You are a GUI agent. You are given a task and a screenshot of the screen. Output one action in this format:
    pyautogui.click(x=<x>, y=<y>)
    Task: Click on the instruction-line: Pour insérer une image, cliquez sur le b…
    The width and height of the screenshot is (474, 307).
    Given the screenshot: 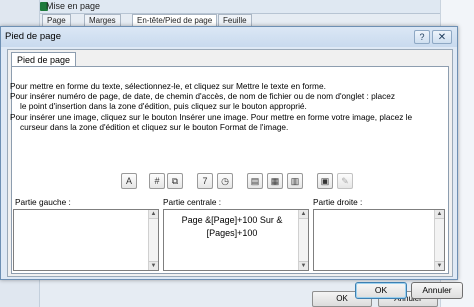 What is the action you would take?
    pyautogui.click(x=211, y=116)
    